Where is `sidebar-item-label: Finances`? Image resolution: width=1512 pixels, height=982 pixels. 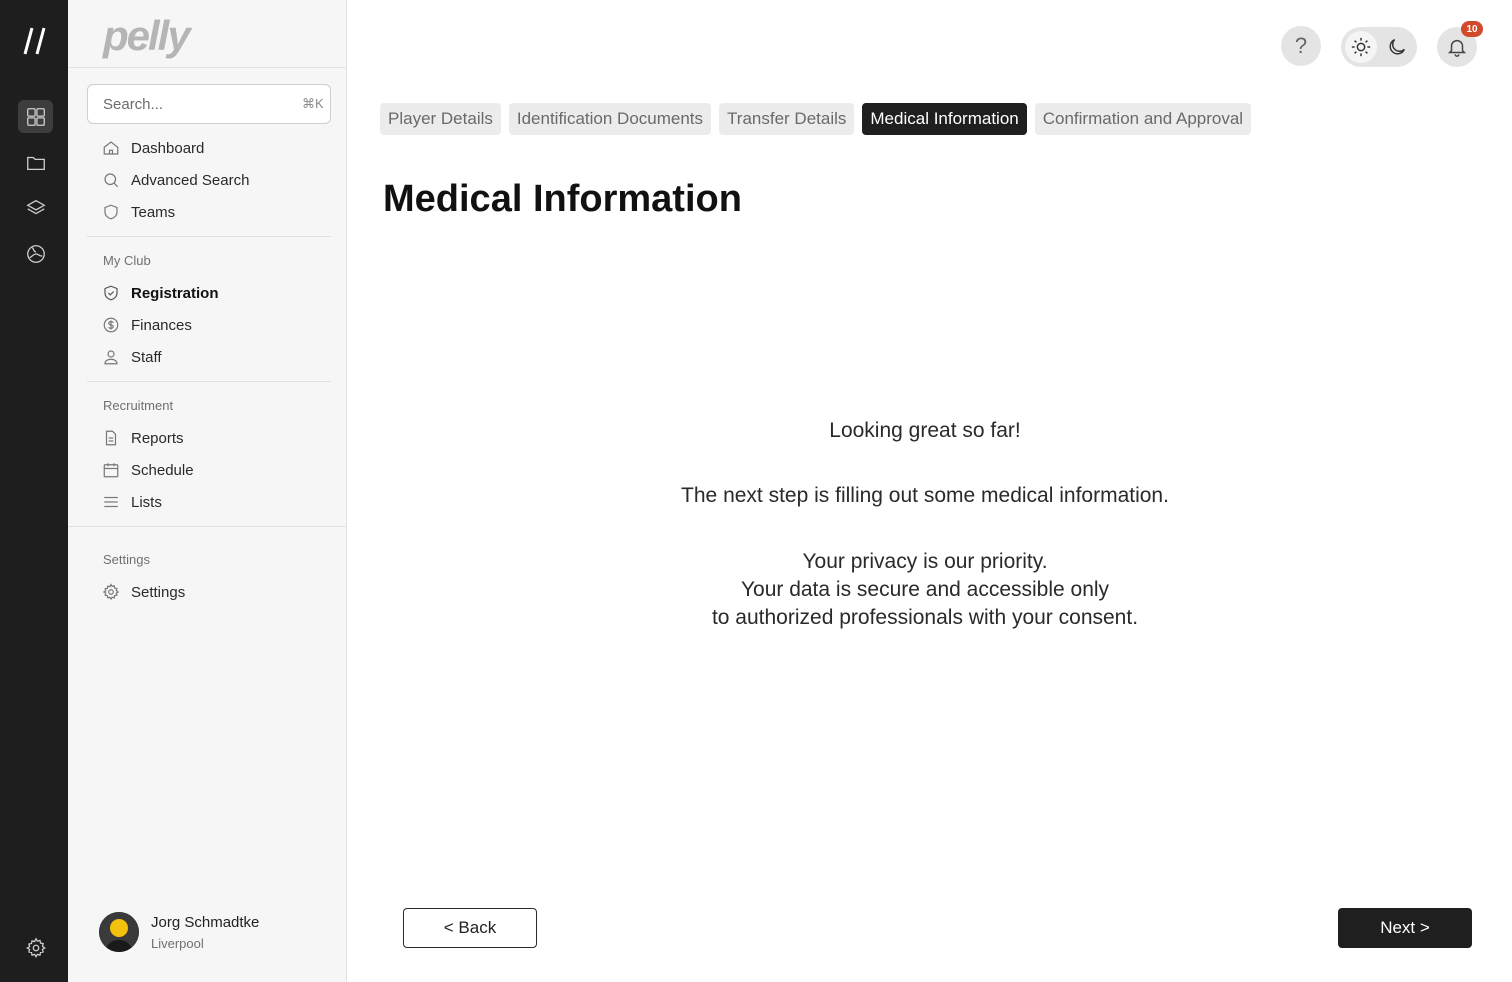 sidebar-item-label: Finances is located at coordinates (161, 325).